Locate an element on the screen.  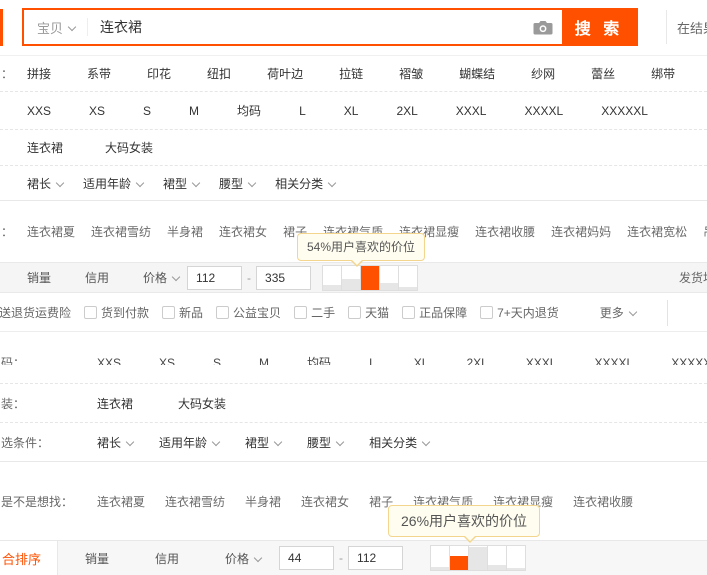
style-filter-item: 绑带 is located at coordinates (663, 73).